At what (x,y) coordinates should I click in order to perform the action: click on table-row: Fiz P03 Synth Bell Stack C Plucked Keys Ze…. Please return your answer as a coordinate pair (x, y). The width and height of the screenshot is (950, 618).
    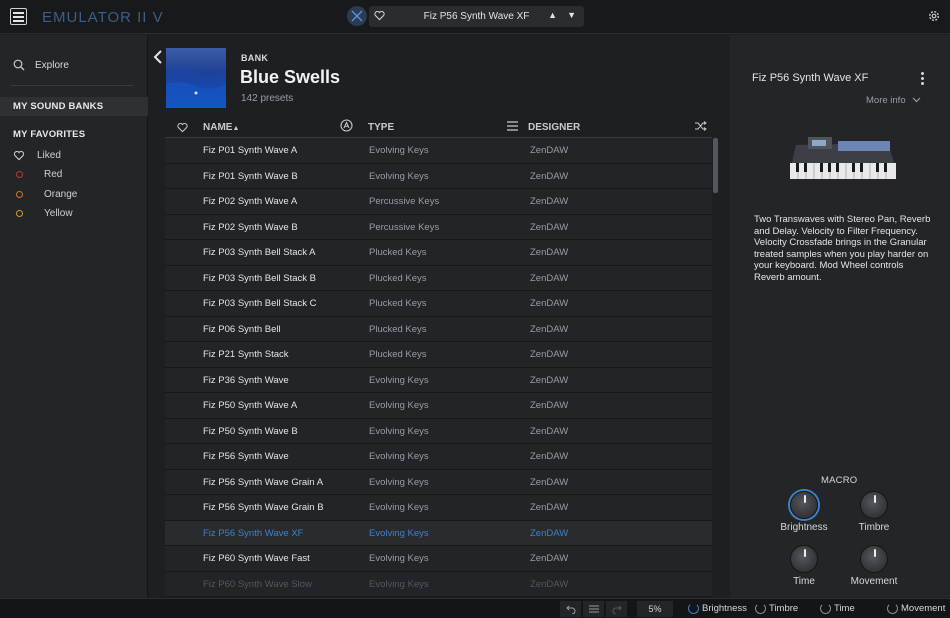
    Looking at the image, I should click on (438, 304).